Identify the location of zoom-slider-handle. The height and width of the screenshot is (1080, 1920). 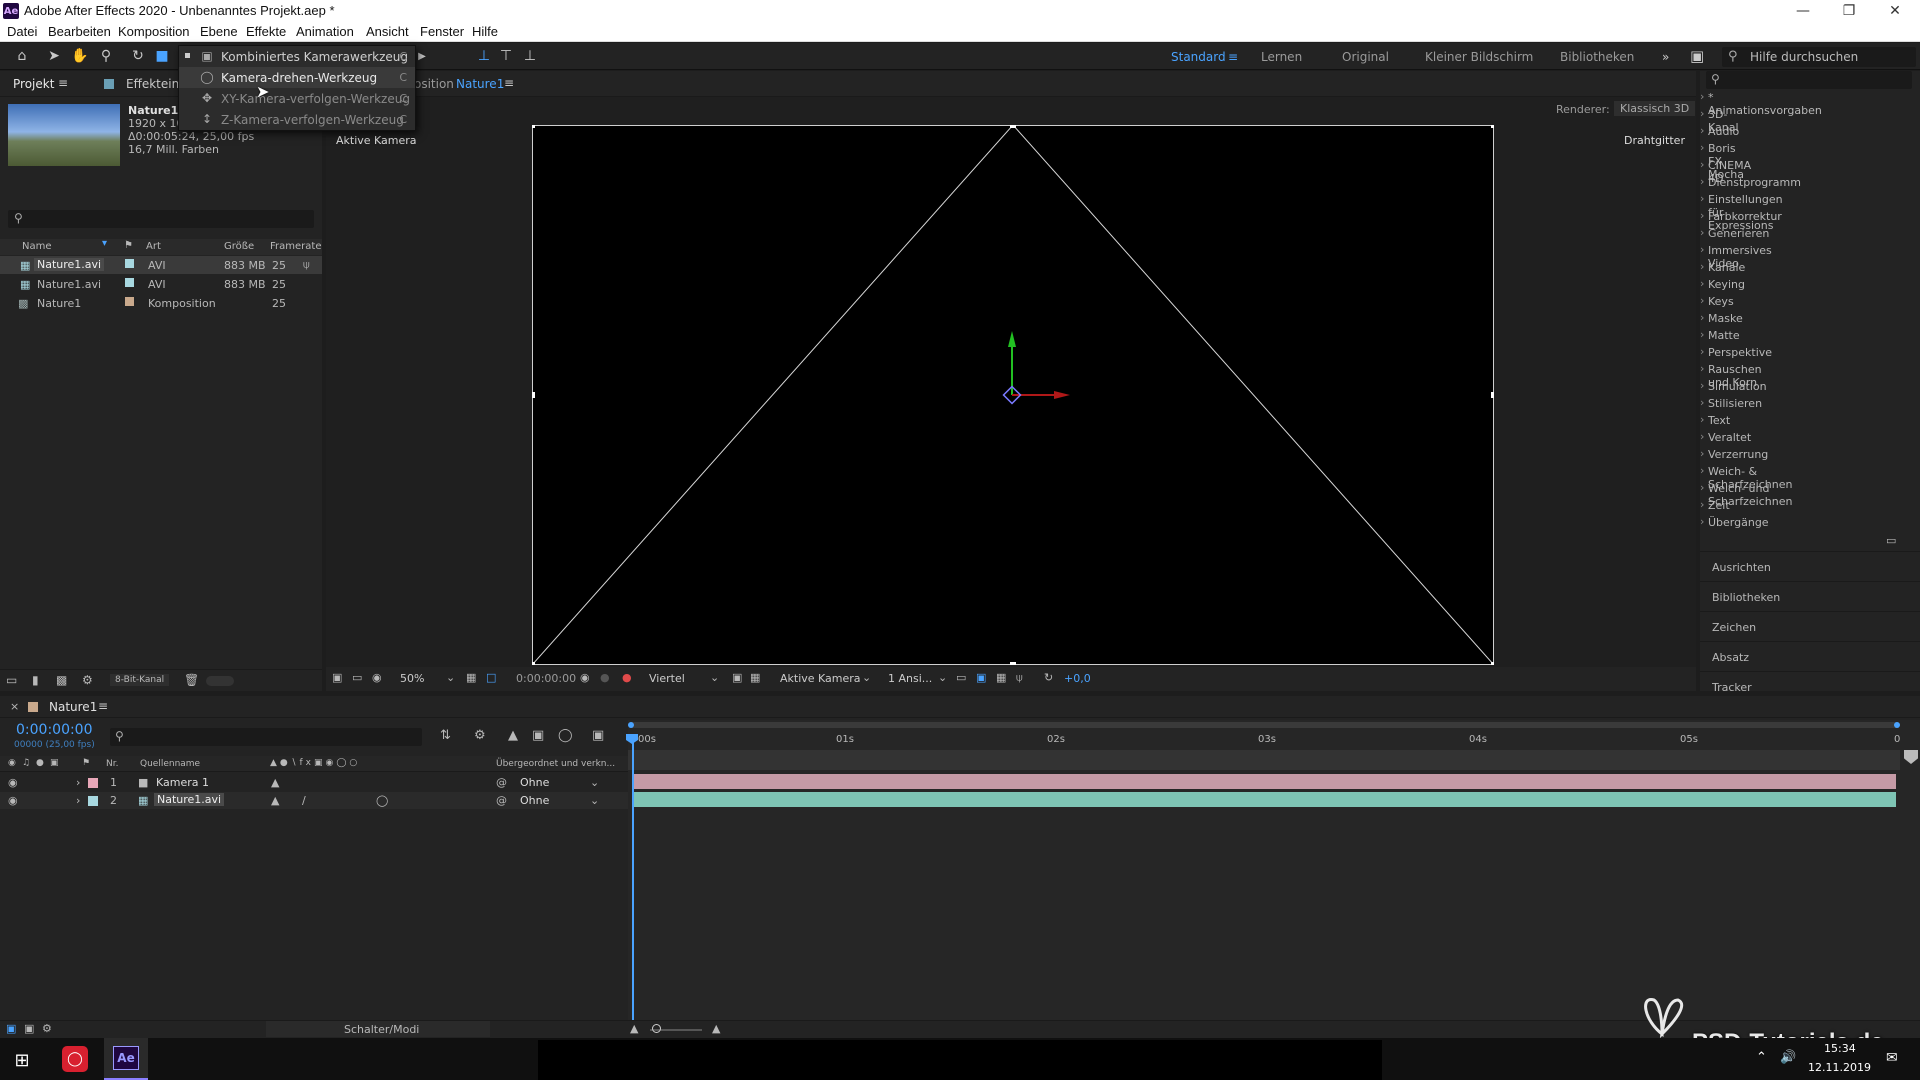
(656, 1028).